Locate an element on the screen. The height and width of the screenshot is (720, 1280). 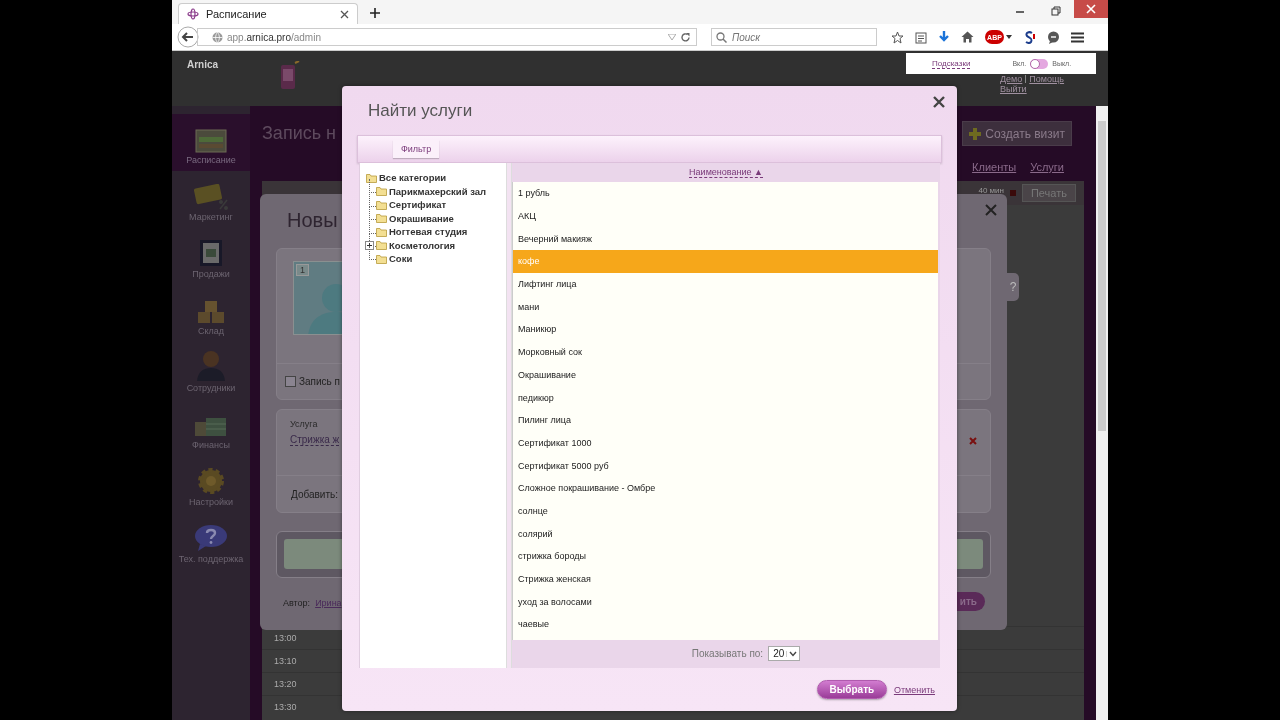
service-row: мани is located at coordinates (725, 307).